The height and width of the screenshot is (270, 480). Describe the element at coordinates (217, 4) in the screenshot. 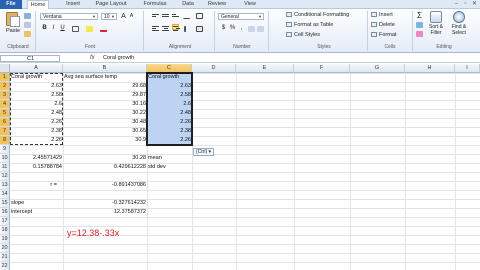

I see `tab-review: Review` at that location.